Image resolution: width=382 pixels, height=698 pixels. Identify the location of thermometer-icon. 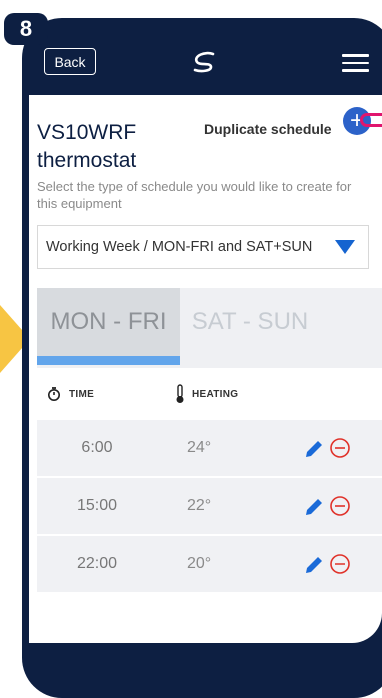
(180, 393).